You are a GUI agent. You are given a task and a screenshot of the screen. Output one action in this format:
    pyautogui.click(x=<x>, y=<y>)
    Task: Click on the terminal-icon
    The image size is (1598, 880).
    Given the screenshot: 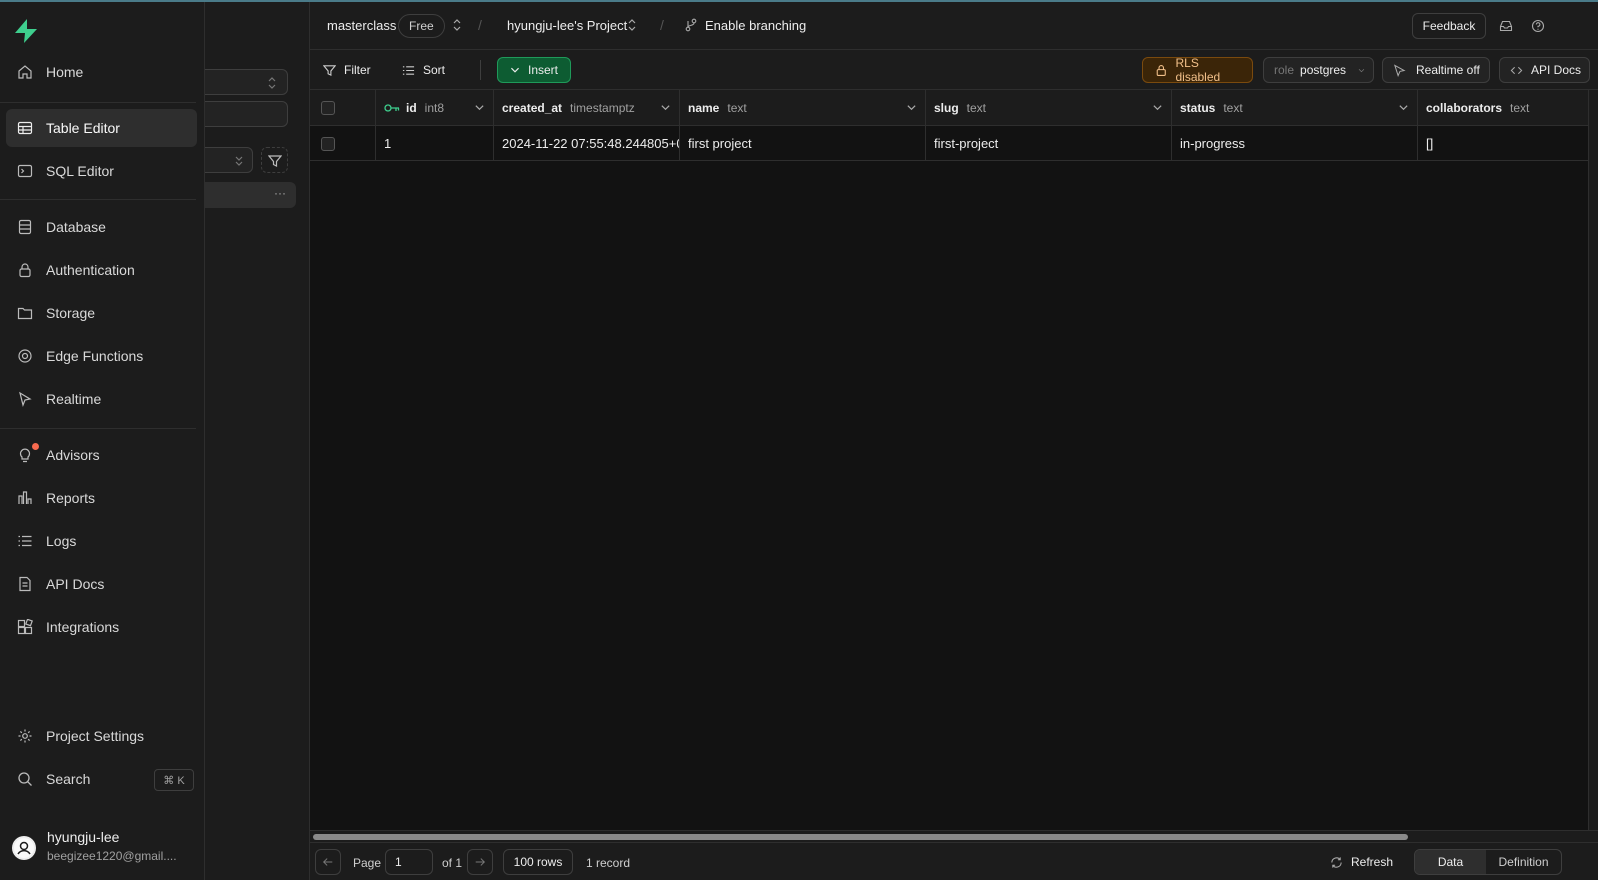 What is the action you would take?
    pyautogui.click(x=25, y=171)
    